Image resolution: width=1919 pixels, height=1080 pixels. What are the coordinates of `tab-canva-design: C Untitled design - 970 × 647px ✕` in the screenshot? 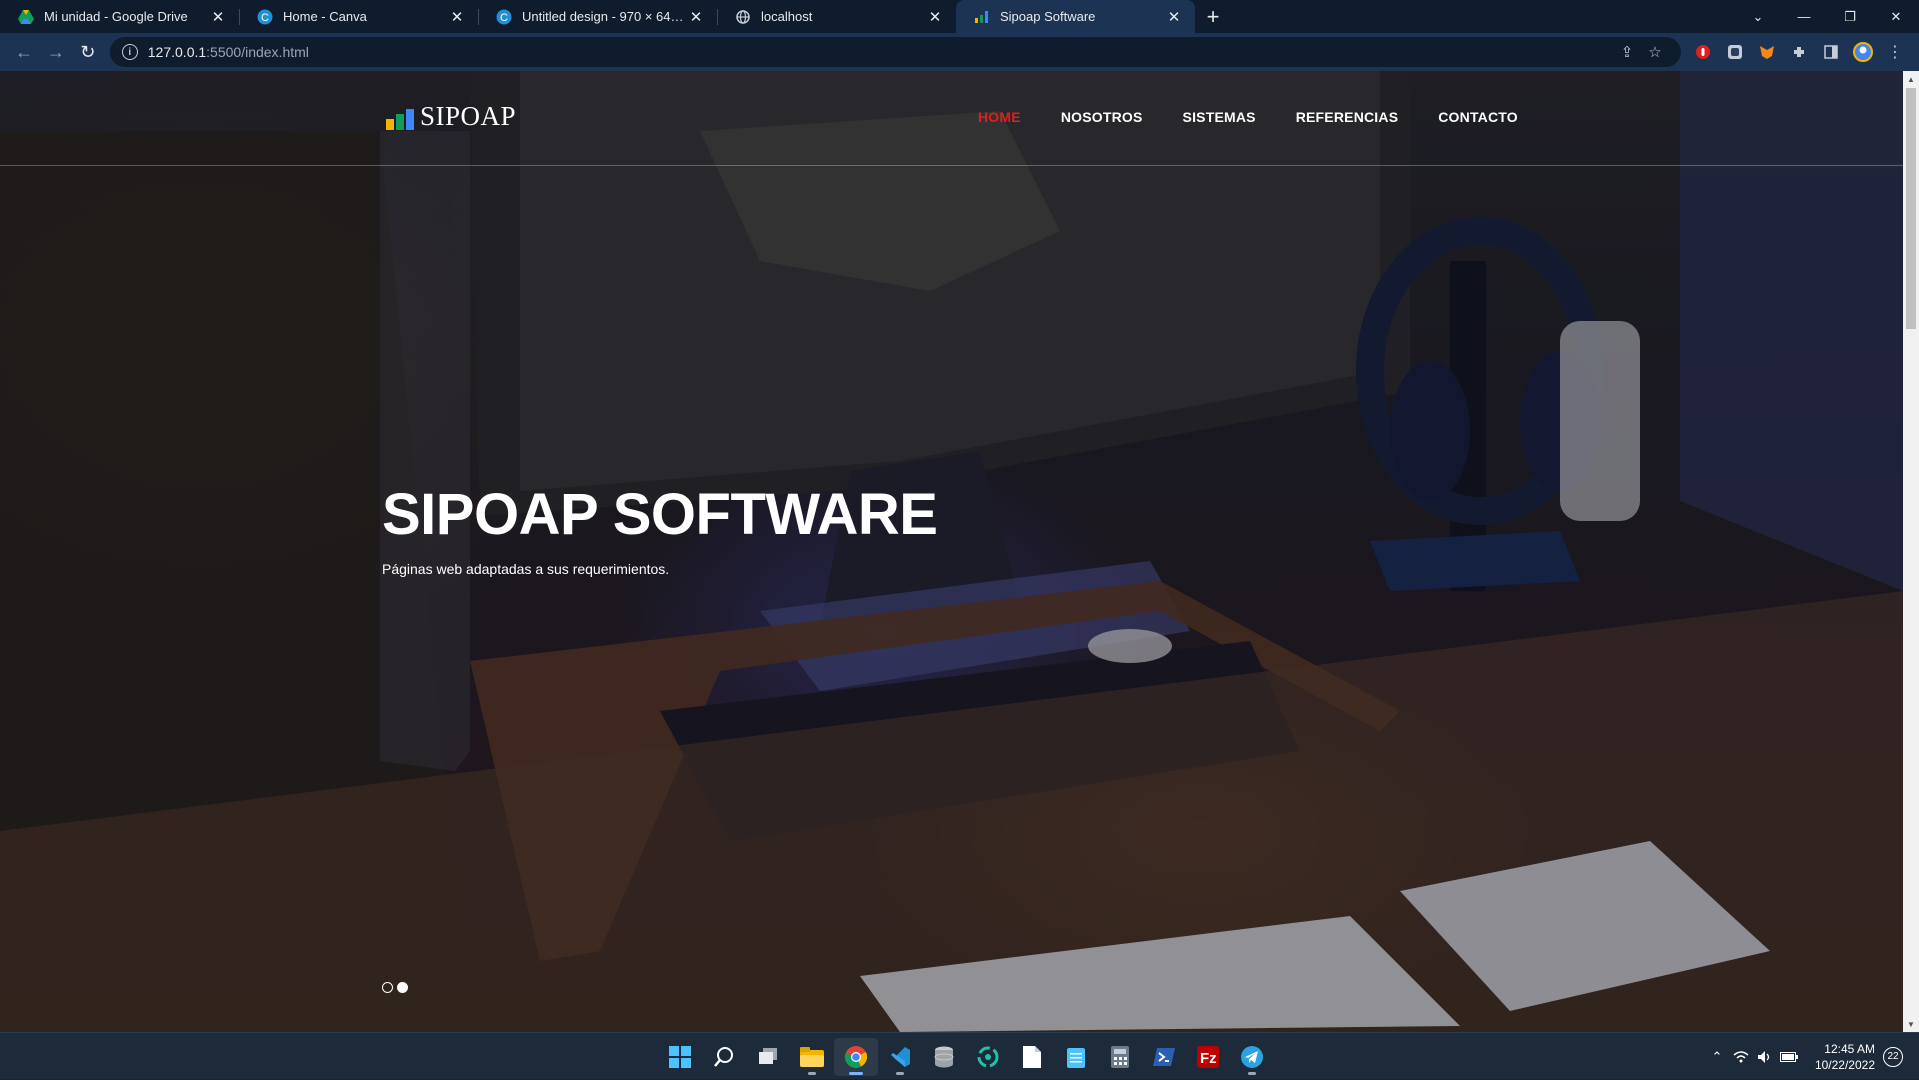 It's located at (597, 16).